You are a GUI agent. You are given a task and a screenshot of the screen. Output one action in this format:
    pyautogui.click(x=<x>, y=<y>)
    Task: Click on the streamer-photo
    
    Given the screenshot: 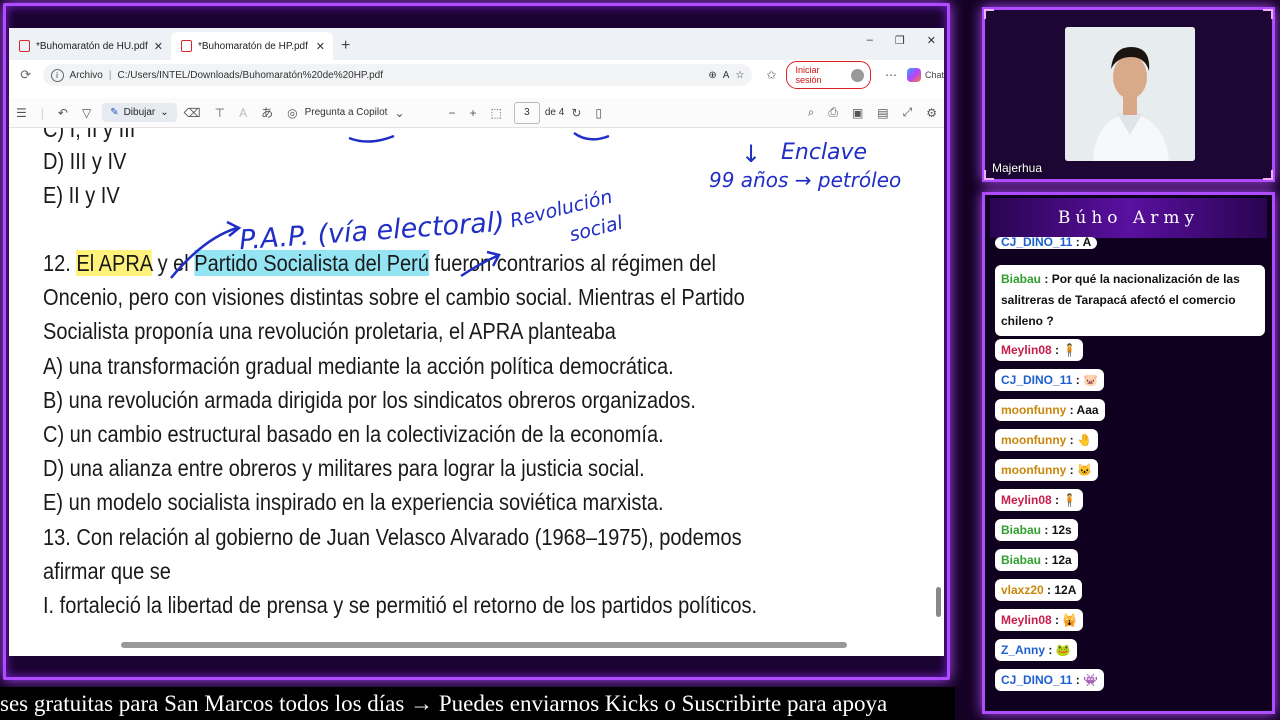 What is the action you would take?
    pyautogui.click(x=1130, y=94)
    